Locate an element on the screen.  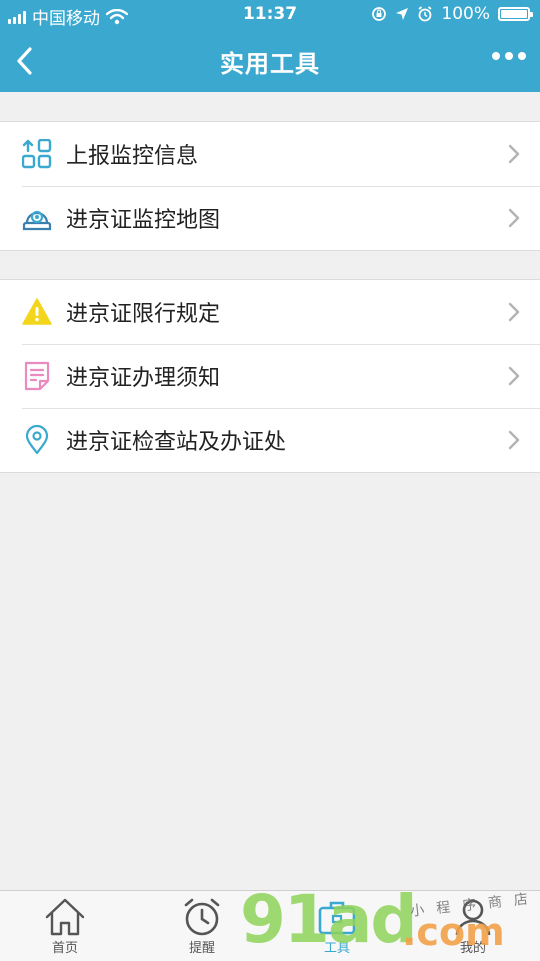
status-right: 100% is located at coordinates (452, 14).